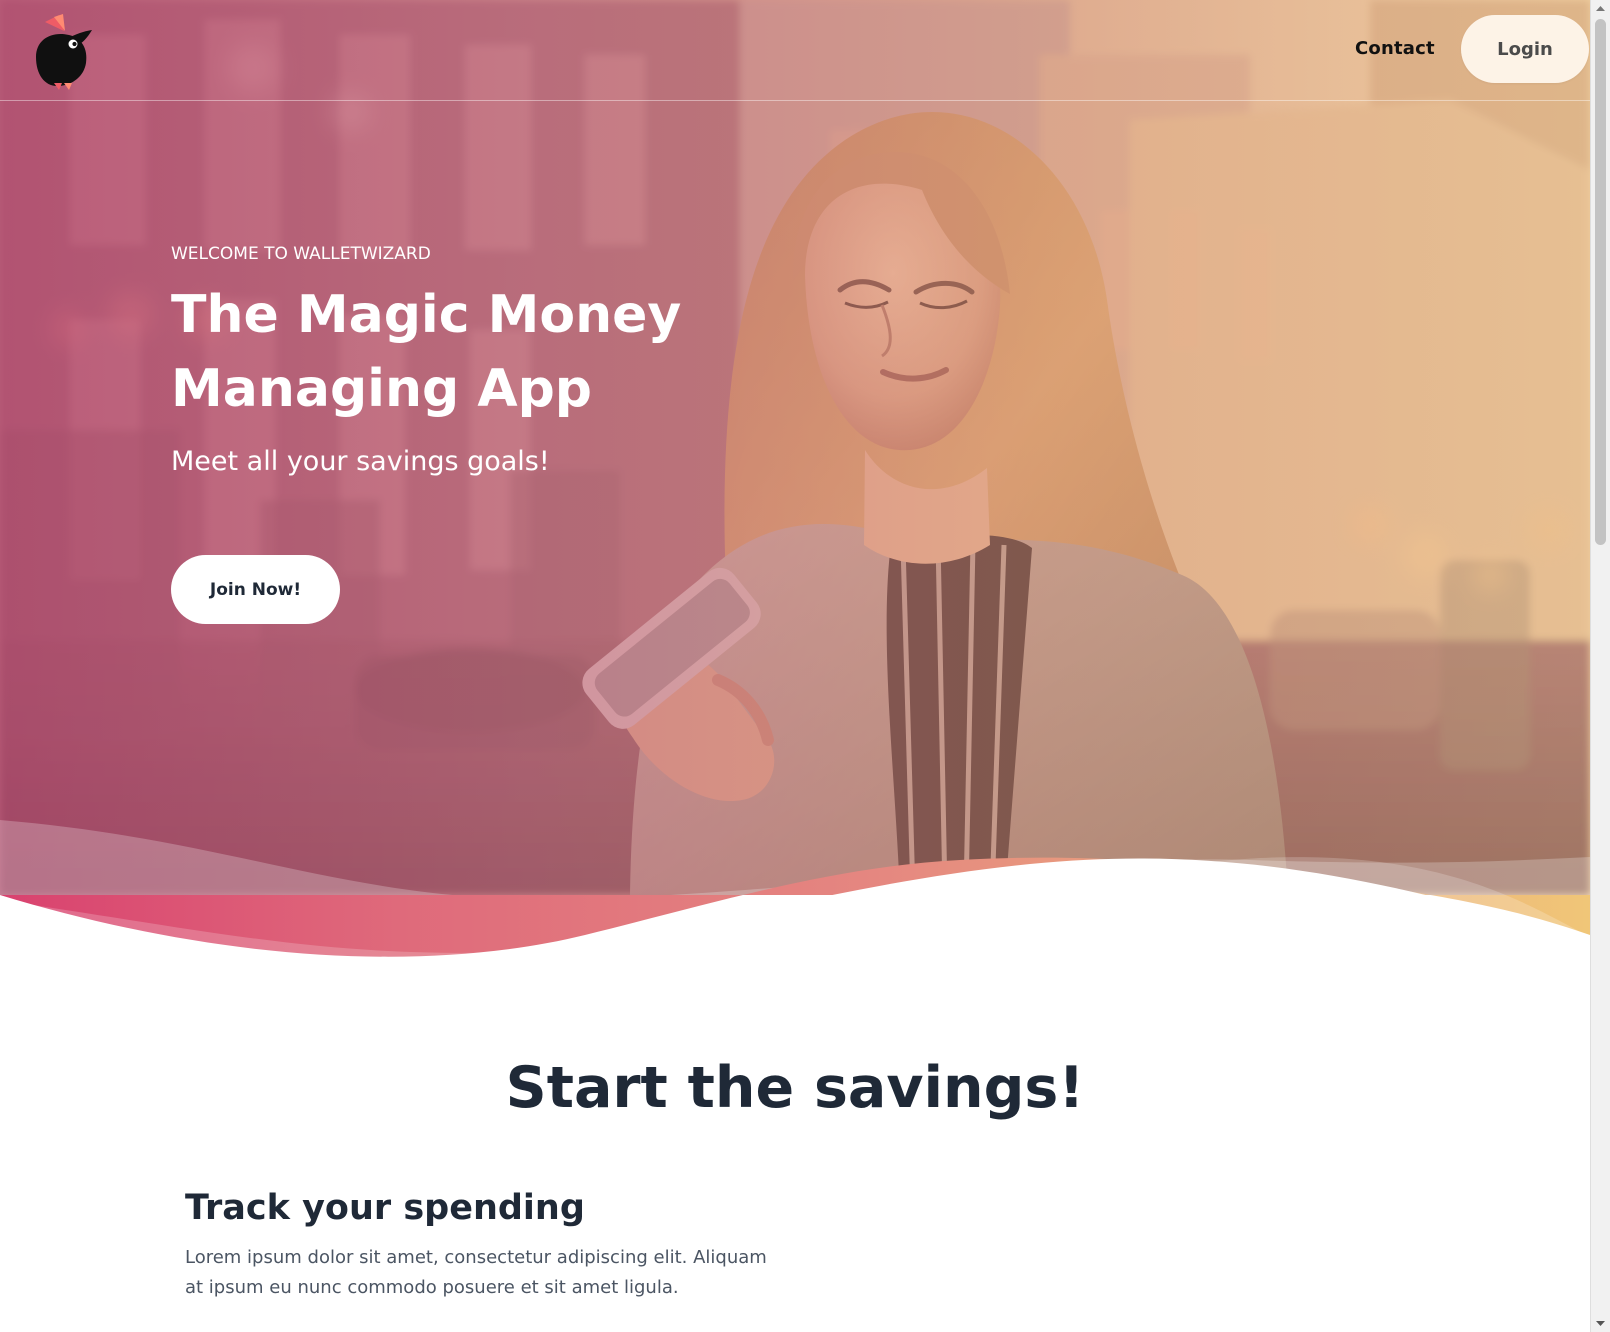  Describe the element at coordinates (1395, 48) in the screenshot. I see `contact-link: Contact` at that location.